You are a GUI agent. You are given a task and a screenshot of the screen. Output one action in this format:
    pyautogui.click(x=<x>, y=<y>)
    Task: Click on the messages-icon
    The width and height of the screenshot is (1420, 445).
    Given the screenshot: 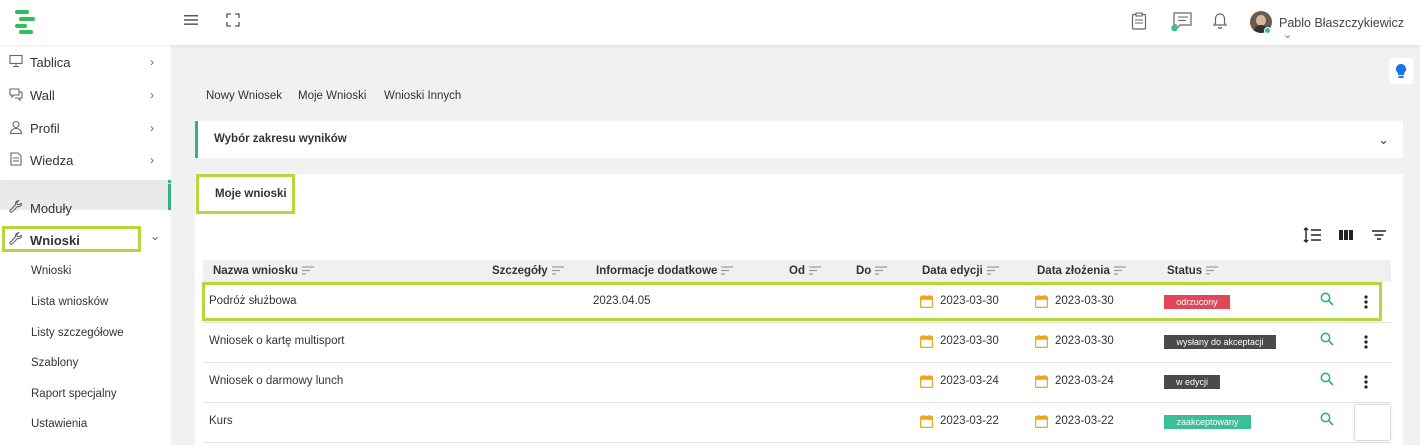 What is the action you would take?
    pyautogui.click(x=1182, y=22)
    